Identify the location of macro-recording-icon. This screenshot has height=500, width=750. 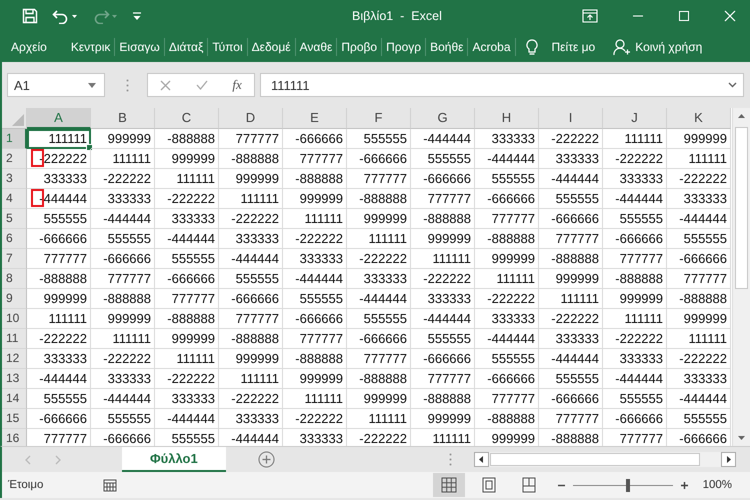
(110, 485).